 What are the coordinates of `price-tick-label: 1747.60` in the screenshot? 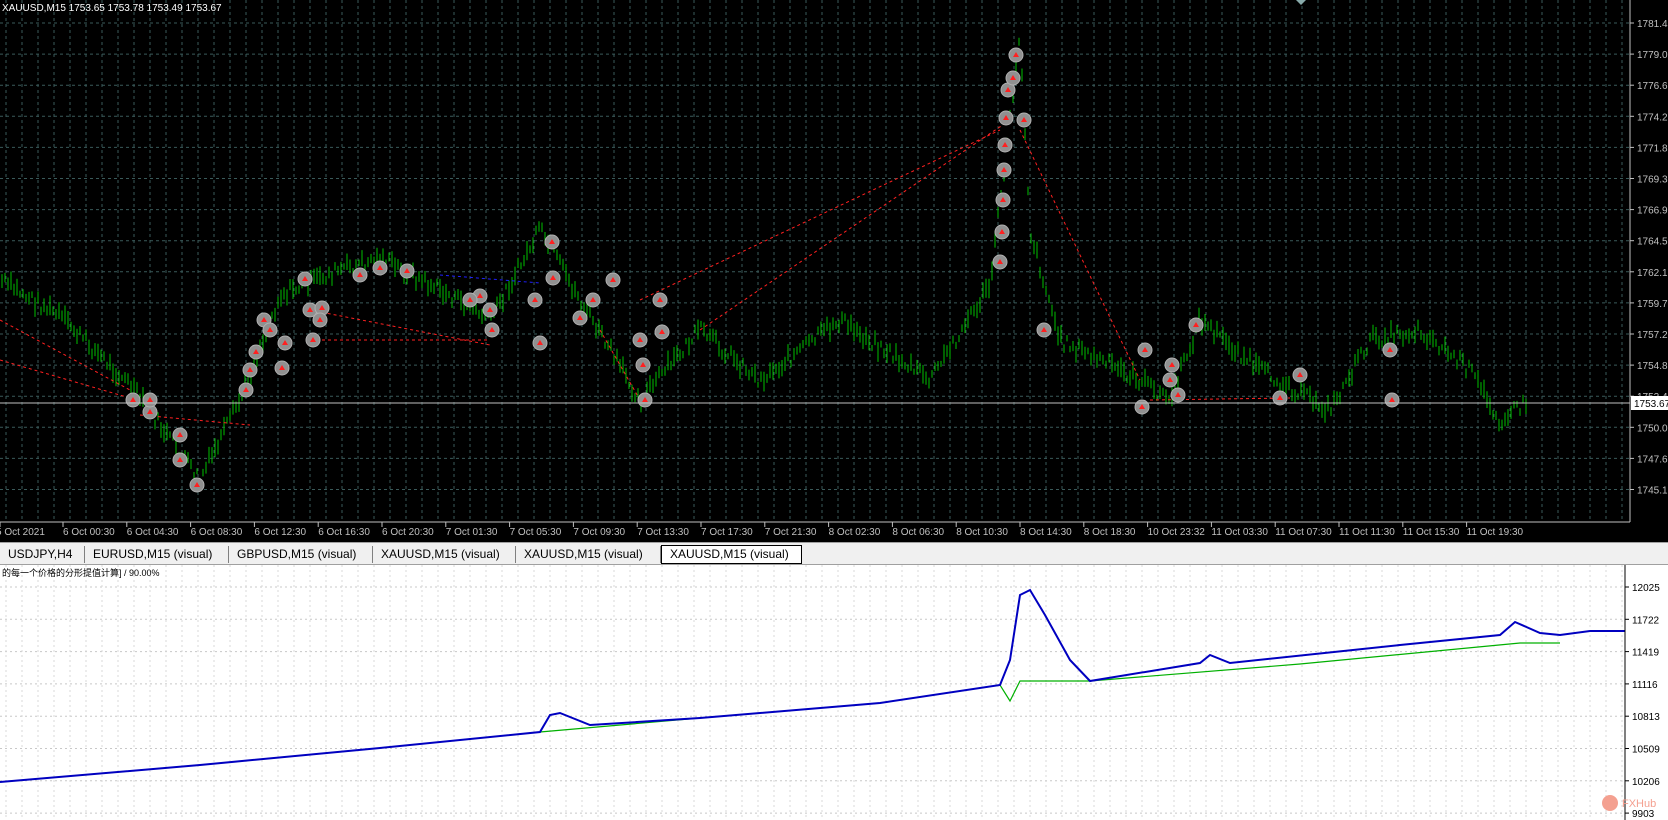 It's located at (1652, 459).